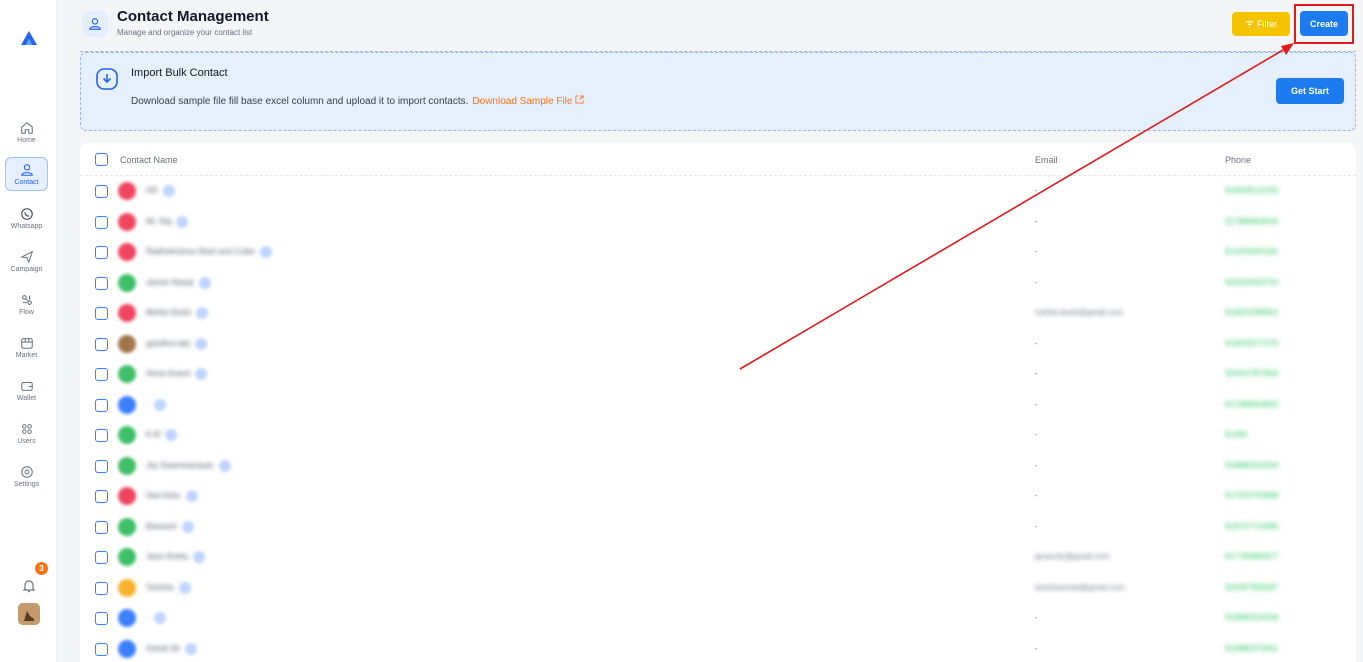  I want to click on table-row: Jaimin Rawal - 919204453743, so click(718, 283).